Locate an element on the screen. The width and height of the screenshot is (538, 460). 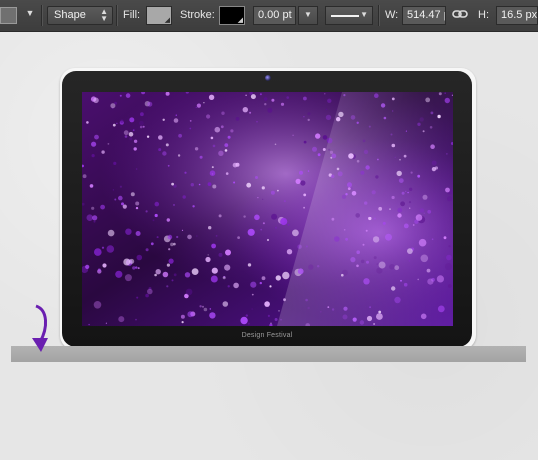
tool-mode-select: Shape ▲ ▼ is located at coordinates (80, 15).